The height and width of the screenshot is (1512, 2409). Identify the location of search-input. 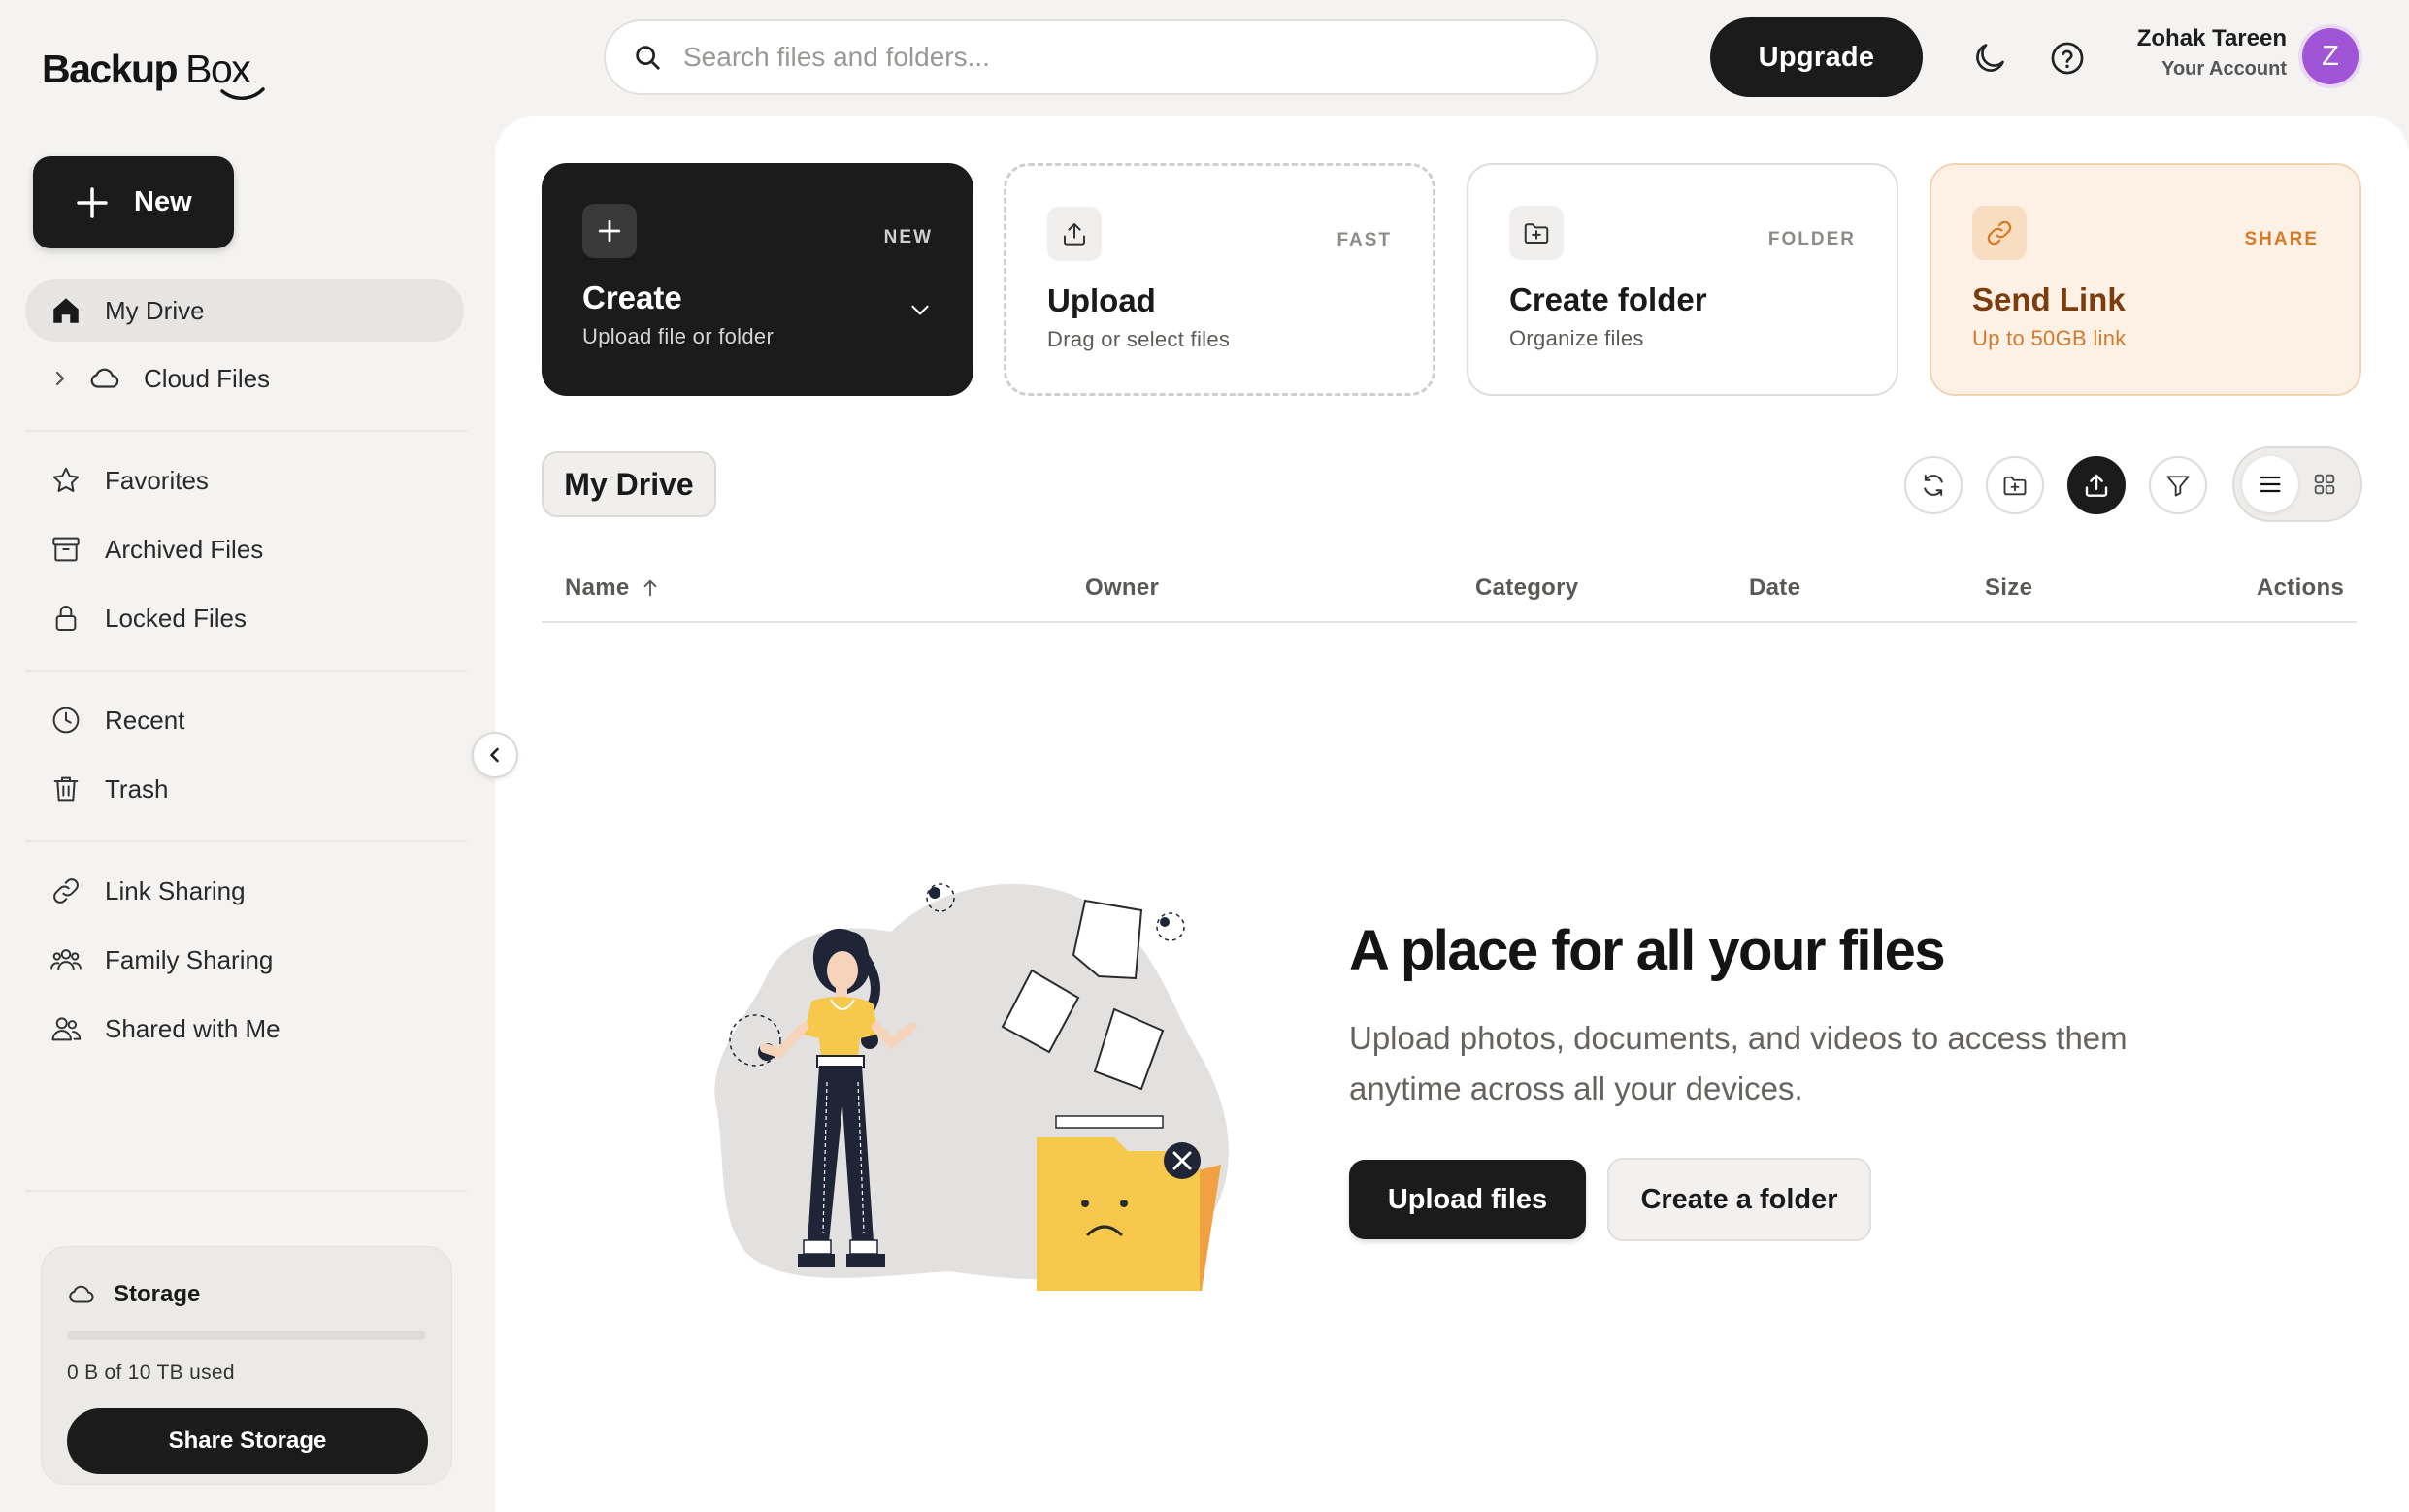
(1110, 57).